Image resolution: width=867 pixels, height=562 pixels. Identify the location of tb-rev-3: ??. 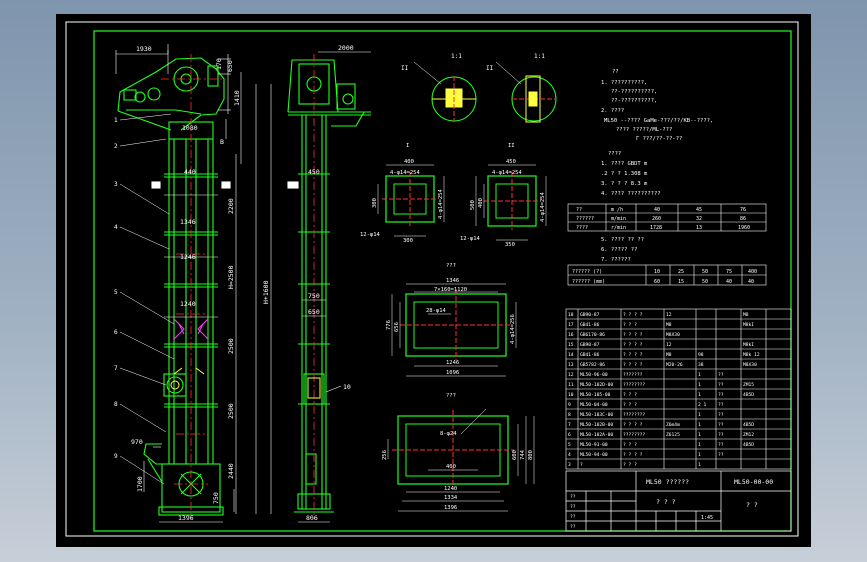
(573, 517).